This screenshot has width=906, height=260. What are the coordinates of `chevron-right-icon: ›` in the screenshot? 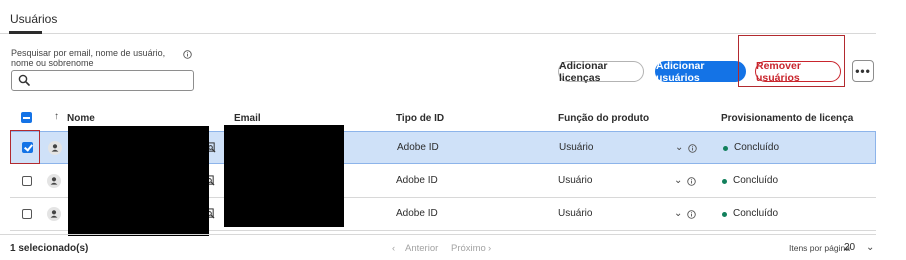 It's located at (490, 248).